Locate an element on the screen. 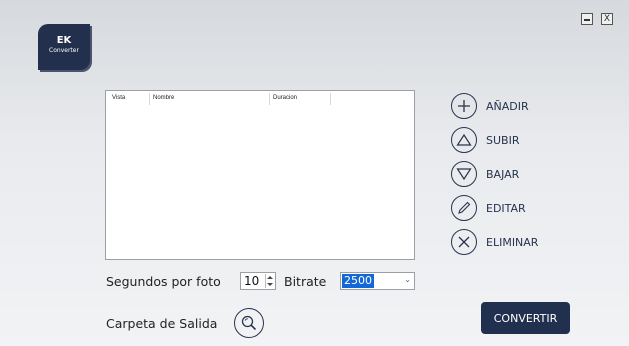 The width and height of the screenshot is (629, 346). triangle-down-icon is located at coordinates (464, 174).